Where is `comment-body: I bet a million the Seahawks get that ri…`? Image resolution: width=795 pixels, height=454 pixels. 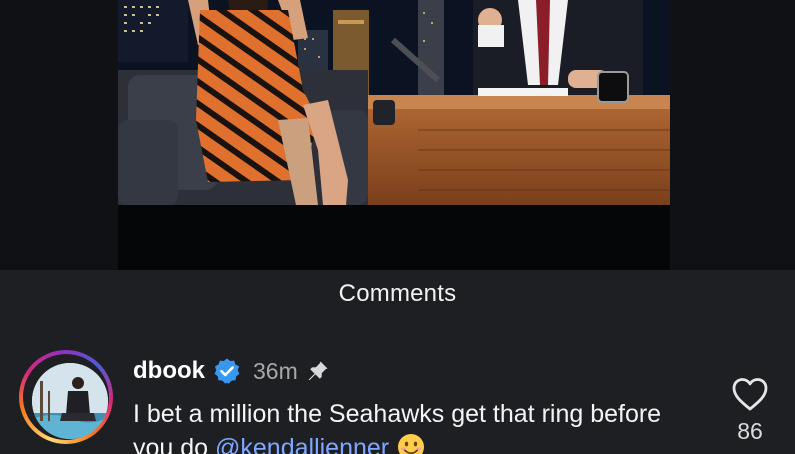
comment-body: I bet a million the Seahawks get that ri… is located at coordinates (418, 425).